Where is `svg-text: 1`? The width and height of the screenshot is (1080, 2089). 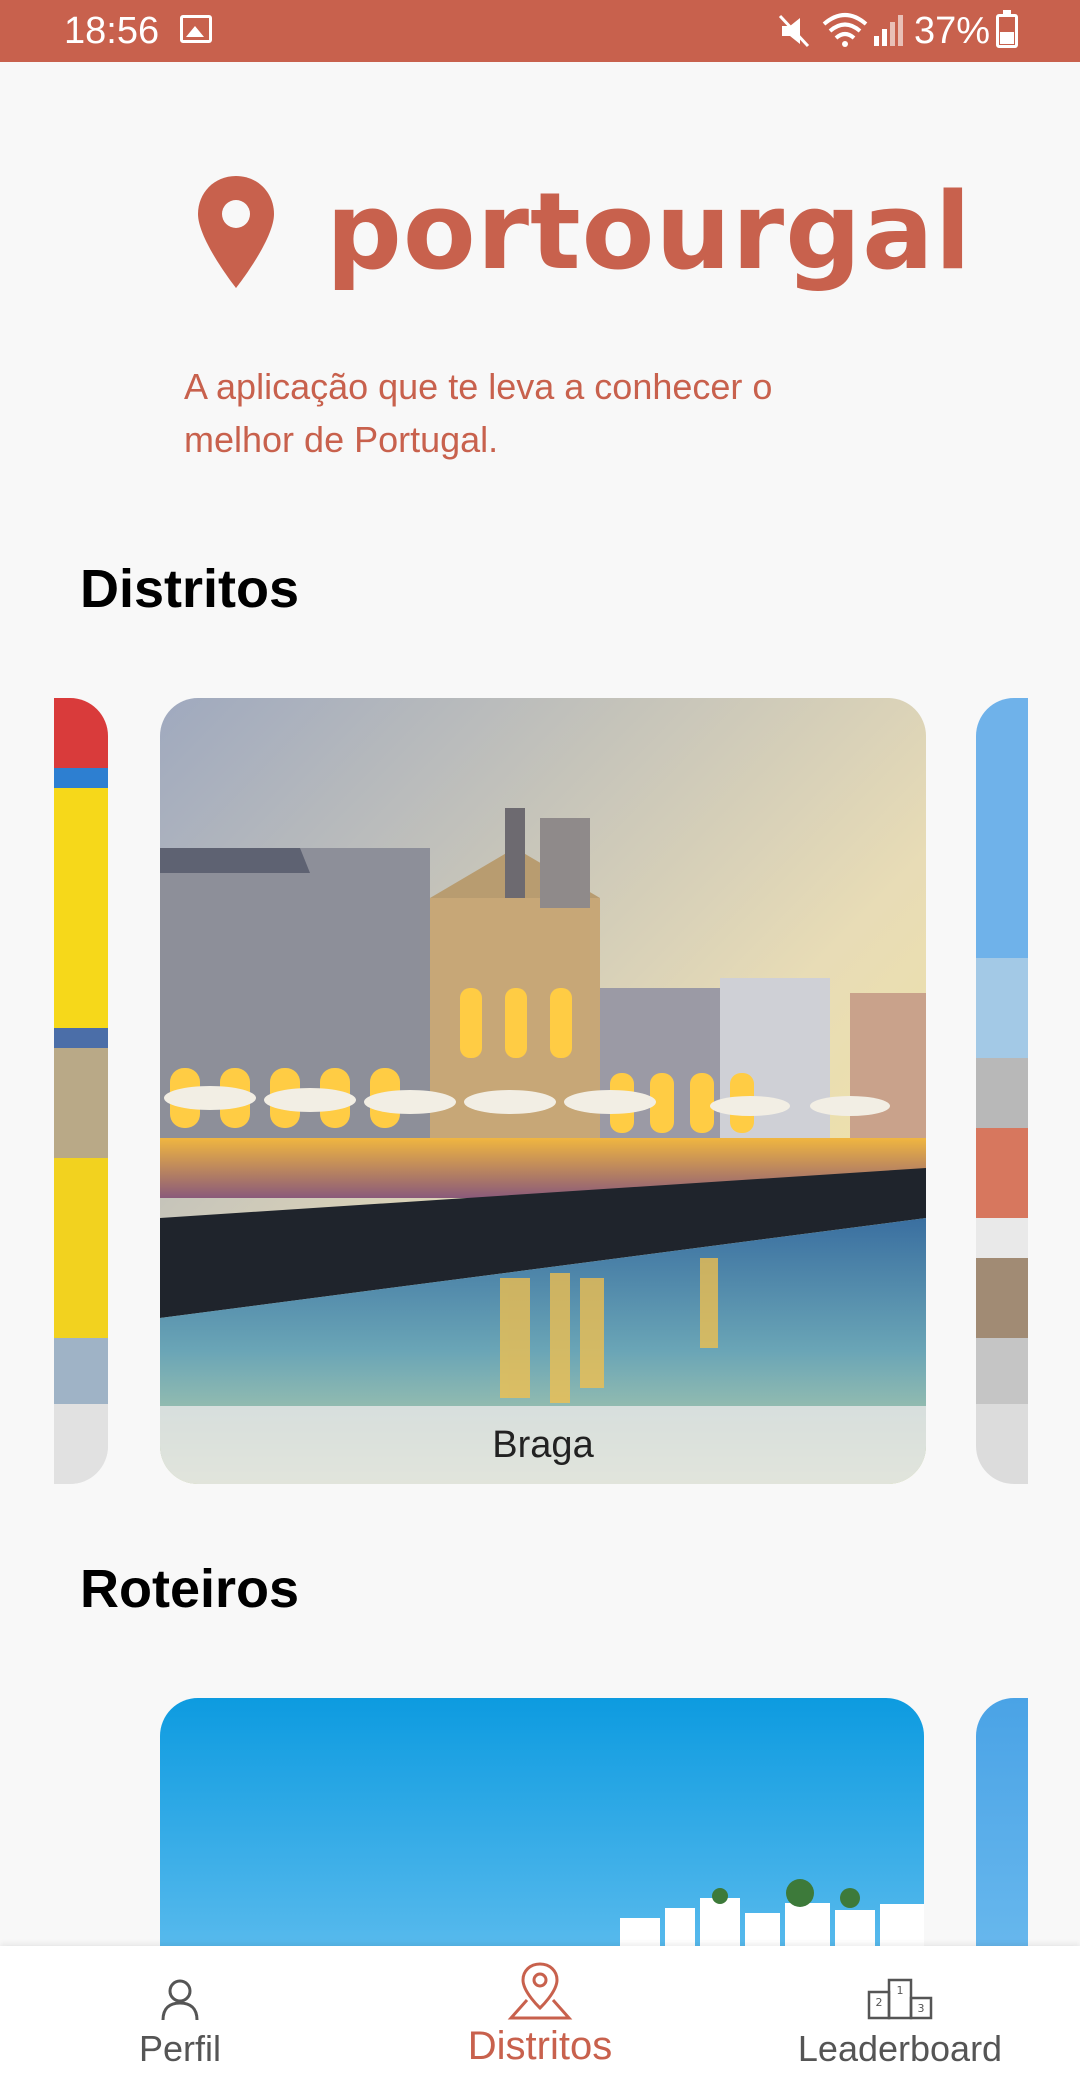
svg-text: 1 is located at coordinates (900, 1990).